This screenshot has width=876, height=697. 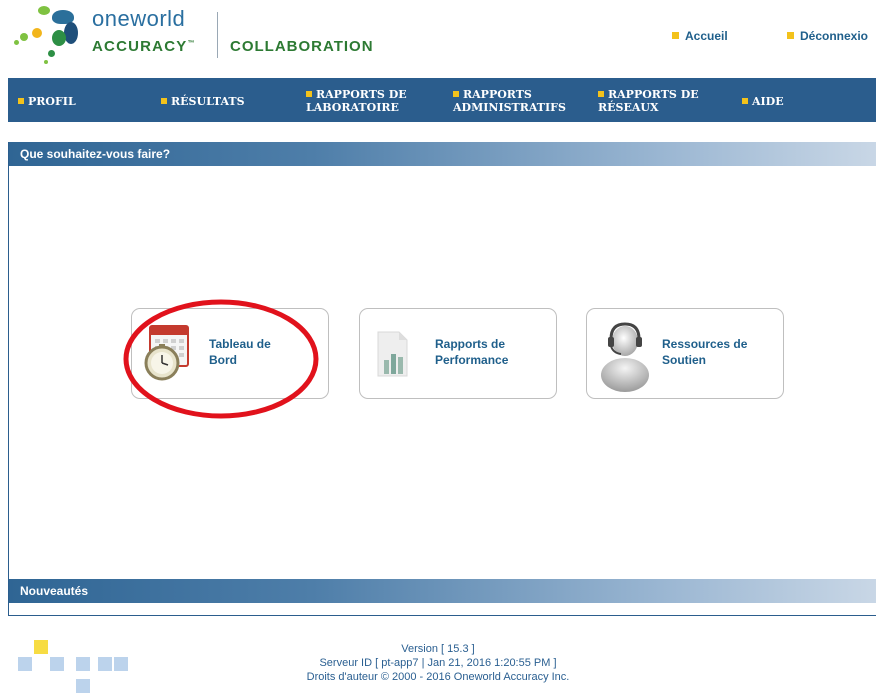 I want to click on nav-aide: AIDE, so click(x=763, y=101).